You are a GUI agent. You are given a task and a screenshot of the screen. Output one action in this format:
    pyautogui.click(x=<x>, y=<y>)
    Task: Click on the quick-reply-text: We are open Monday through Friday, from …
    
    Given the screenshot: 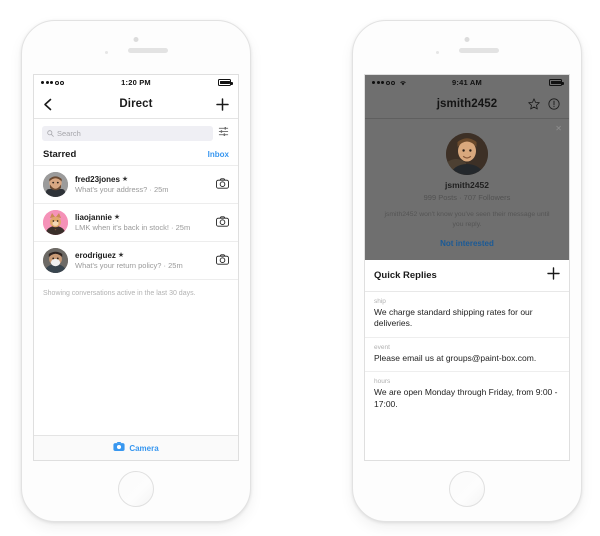 What is the action you would take?
    pyautogui.click(x=466, y=398)
    